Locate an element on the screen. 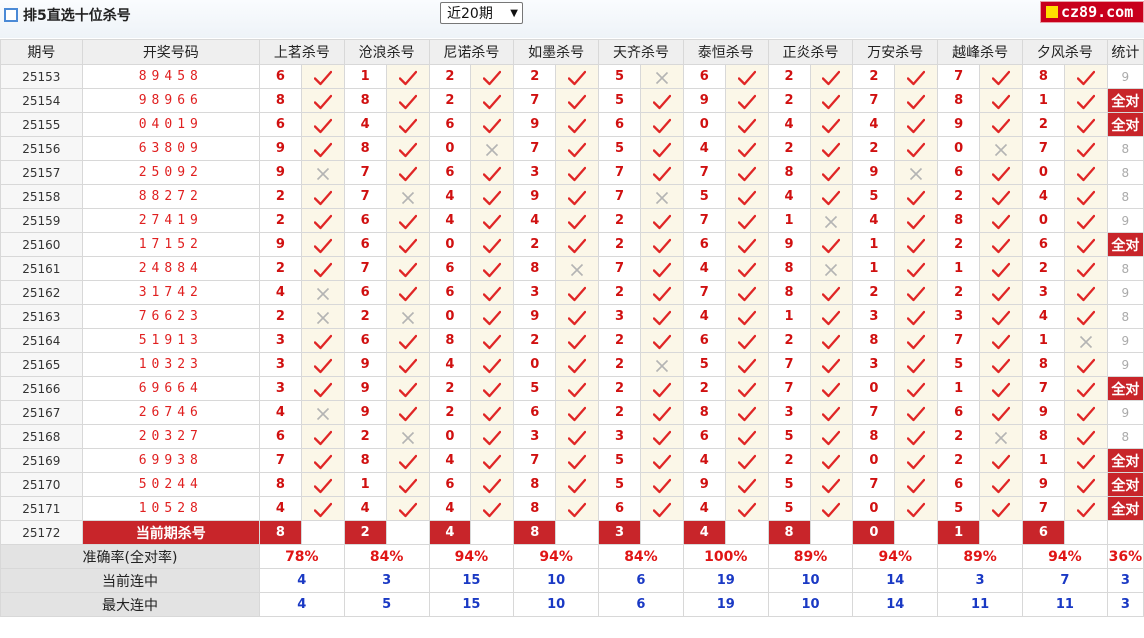 The width and height of the screenshot is (1144, 638). chevron-down-icon: ▼ is located at coordinates (514, 13).